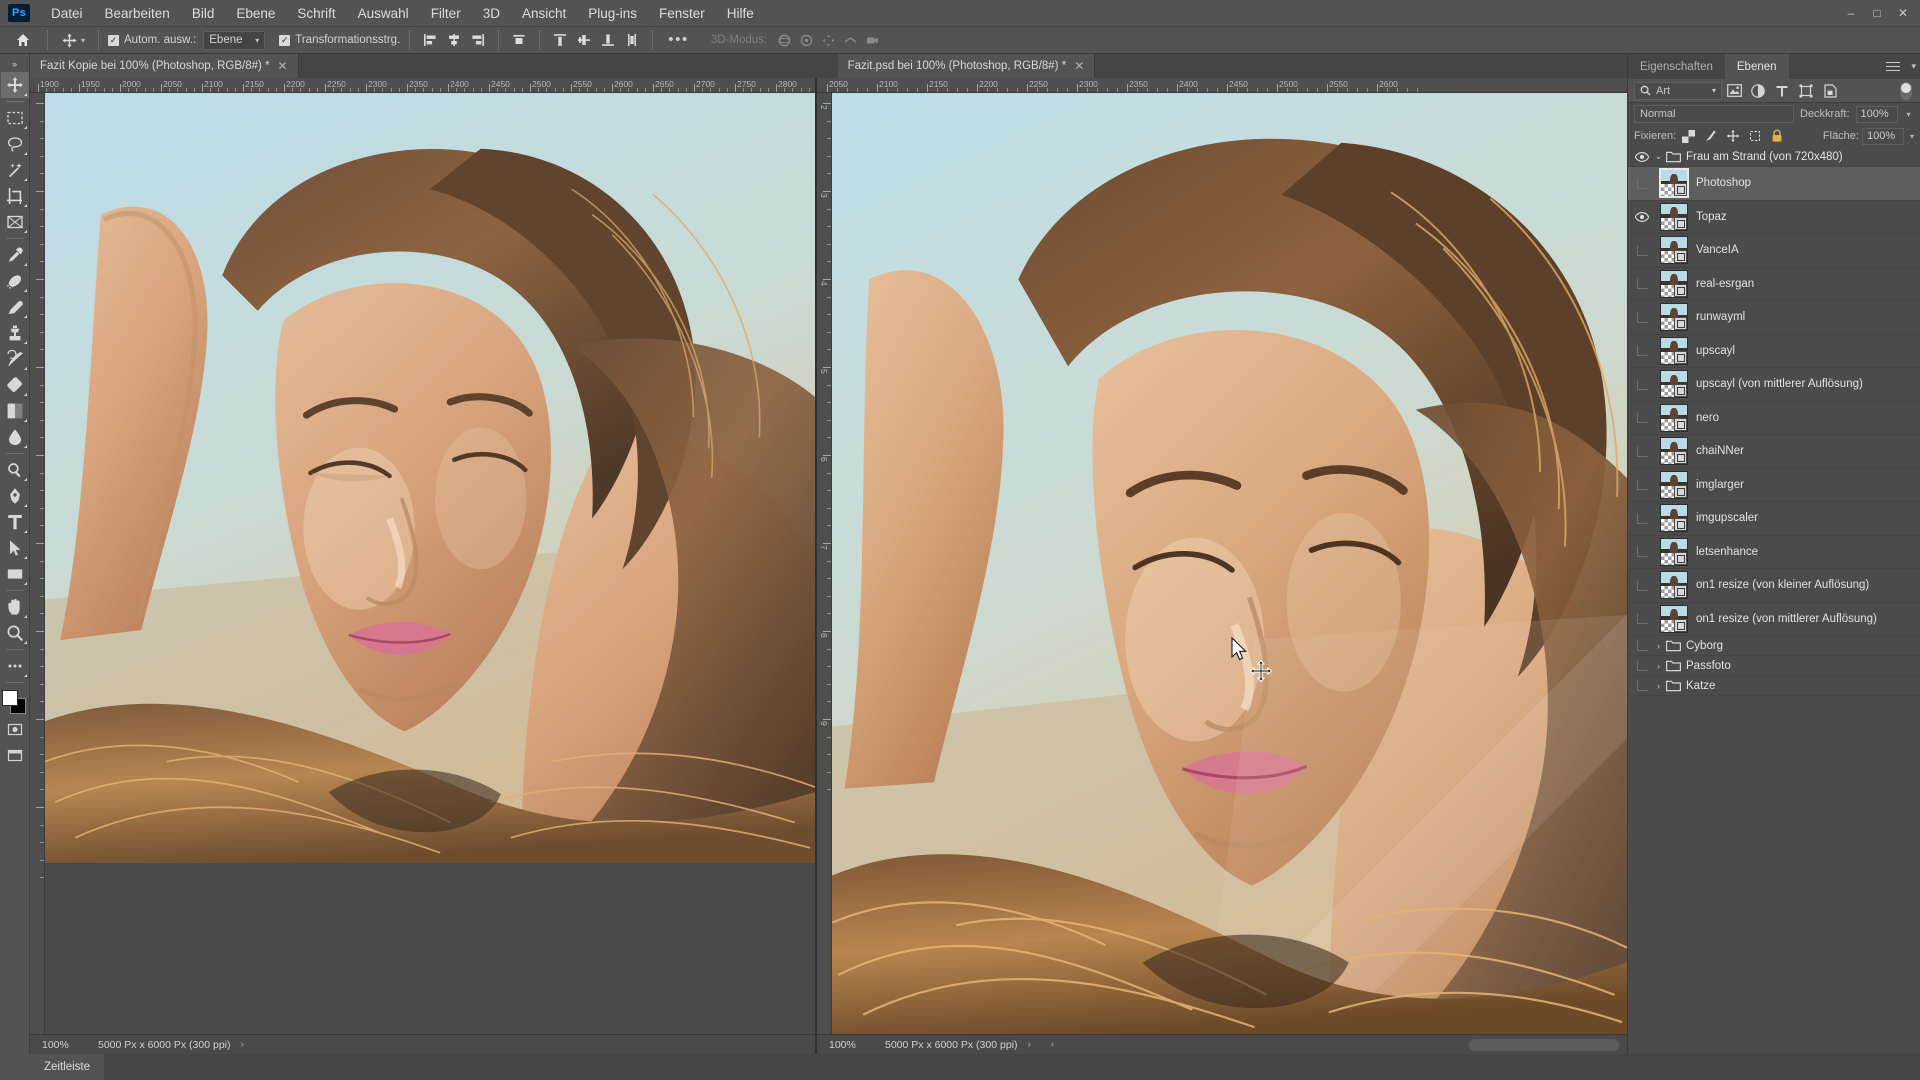 This screenshot has height=1080, width=1920. I want to click on menu-item-schrift: Schrift, so click(316, 13).